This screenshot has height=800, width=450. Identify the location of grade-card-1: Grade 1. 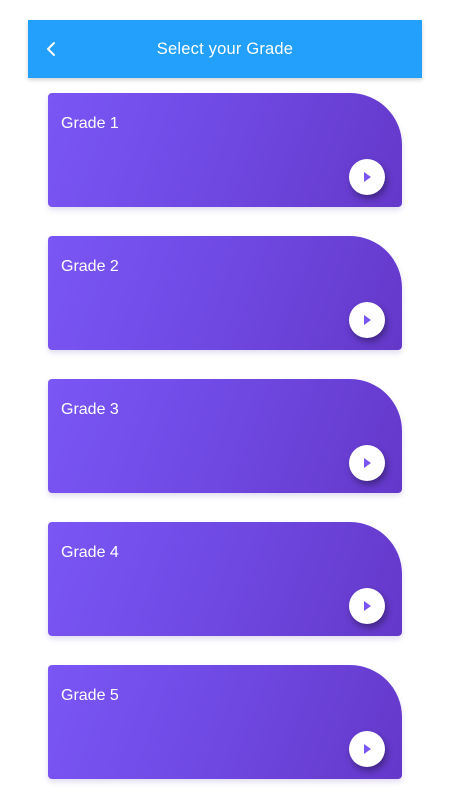
(225, 150).